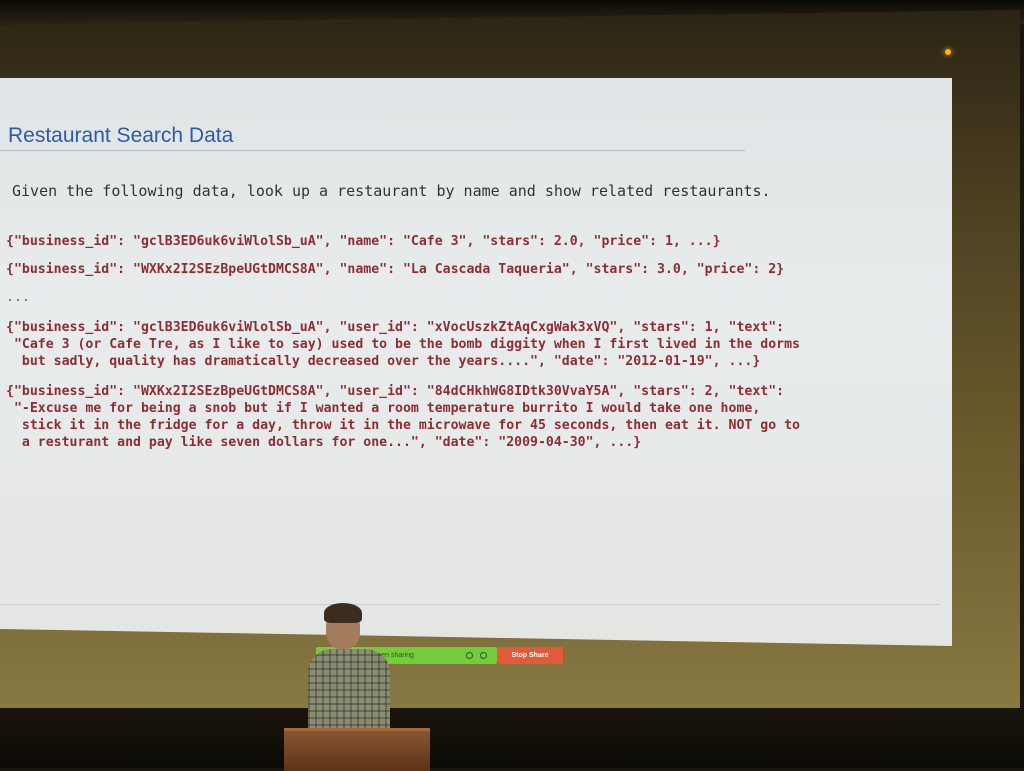 Image resolution: width=1024 pixels, height=771 pixels. Describe the element at coordinates (483, 655) in the screenshot. I see `share-options-icon` at that location.